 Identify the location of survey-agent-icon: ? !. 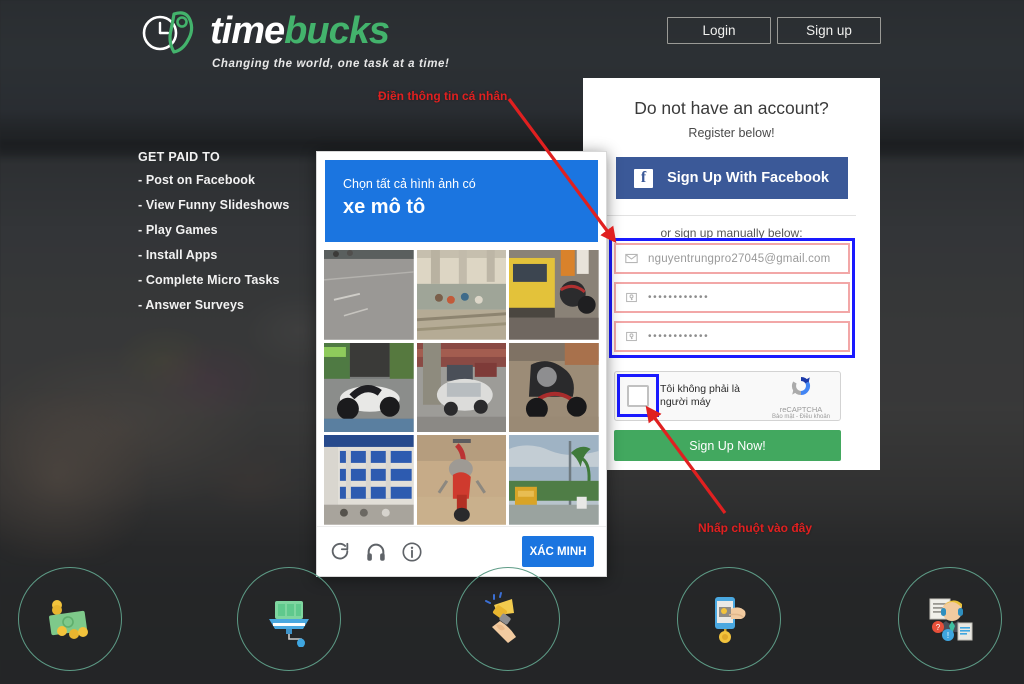
(951, 619).